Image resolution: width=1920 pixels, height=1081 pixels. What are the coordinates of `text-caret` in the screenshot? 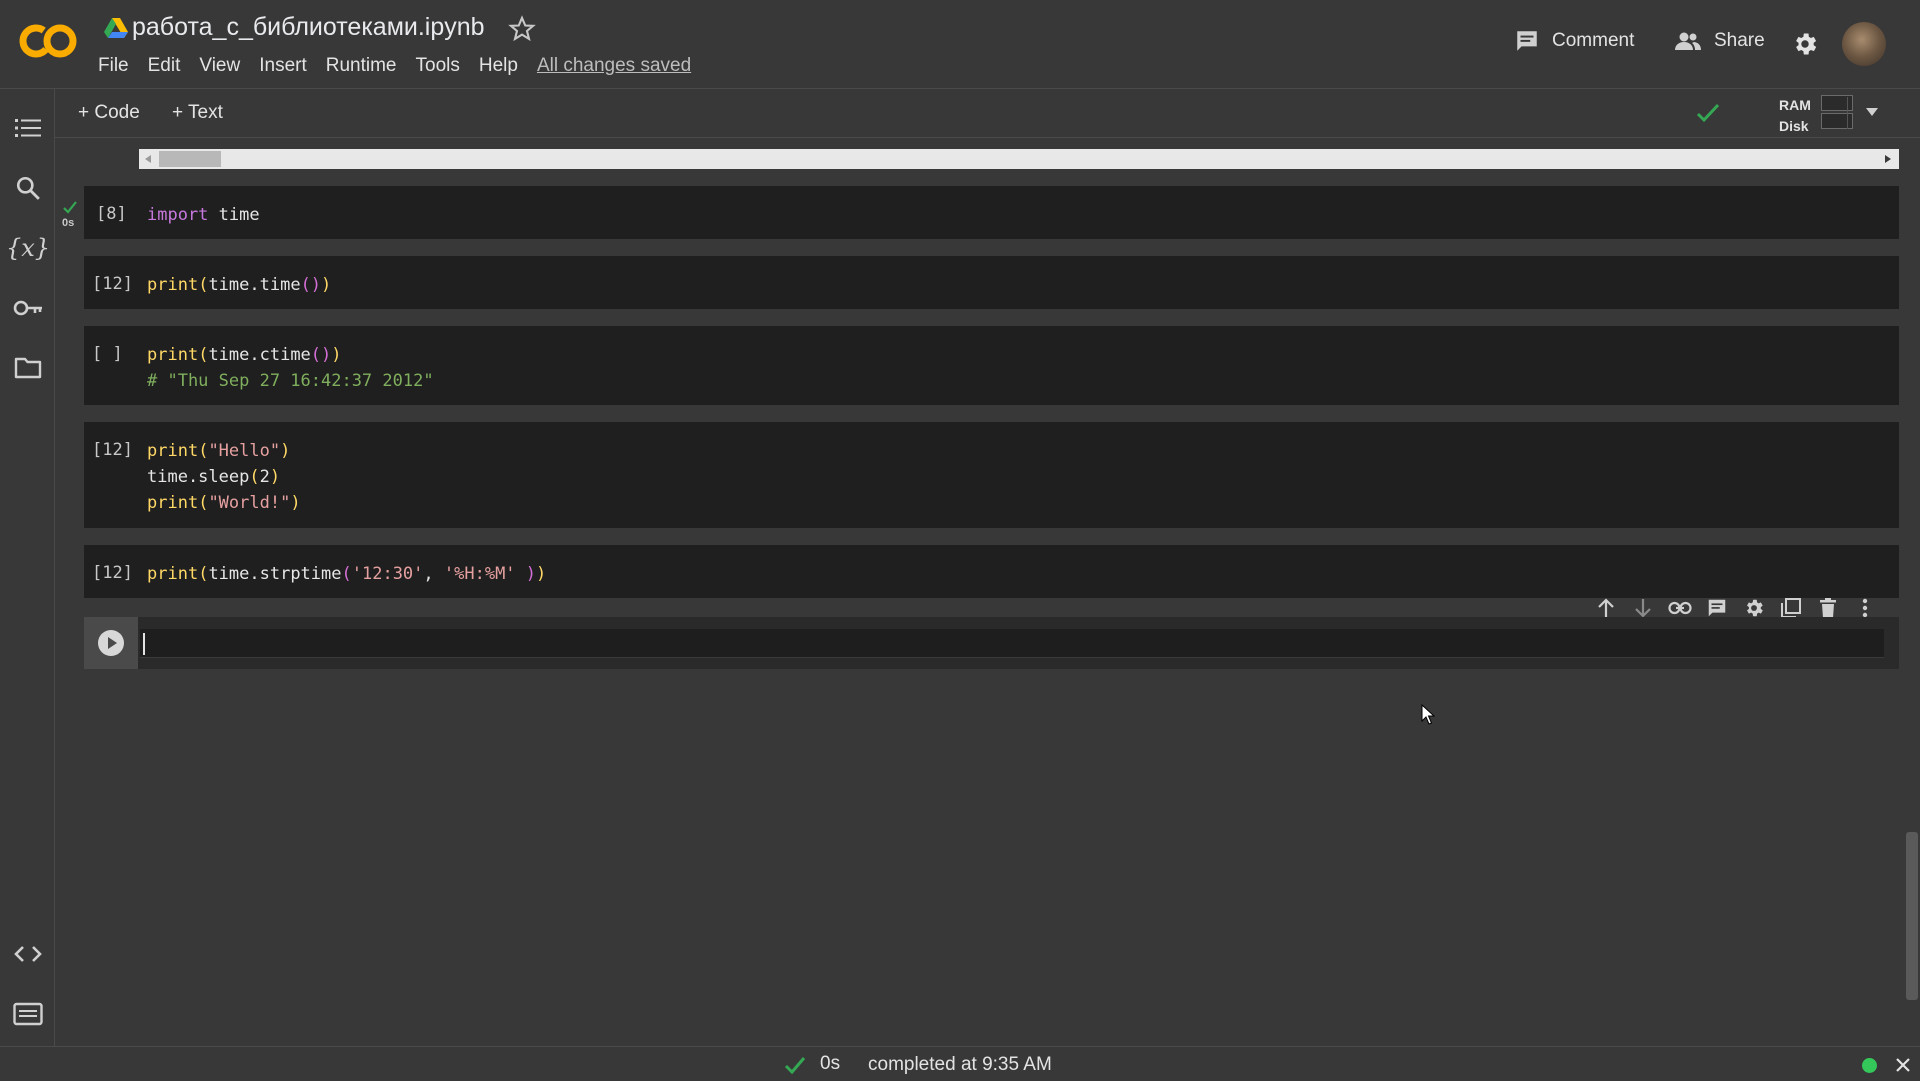 It's located at (144, 644).